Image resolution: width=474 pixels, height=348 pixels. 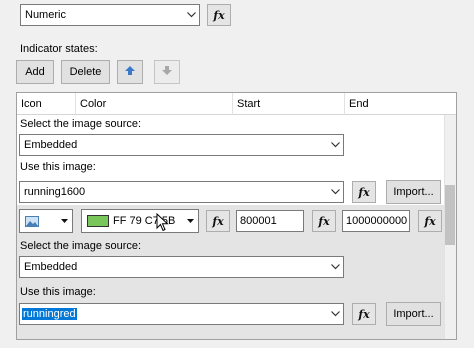 I want to click on row-2-image-source-value: Embedded, so click(x=51, y=267).